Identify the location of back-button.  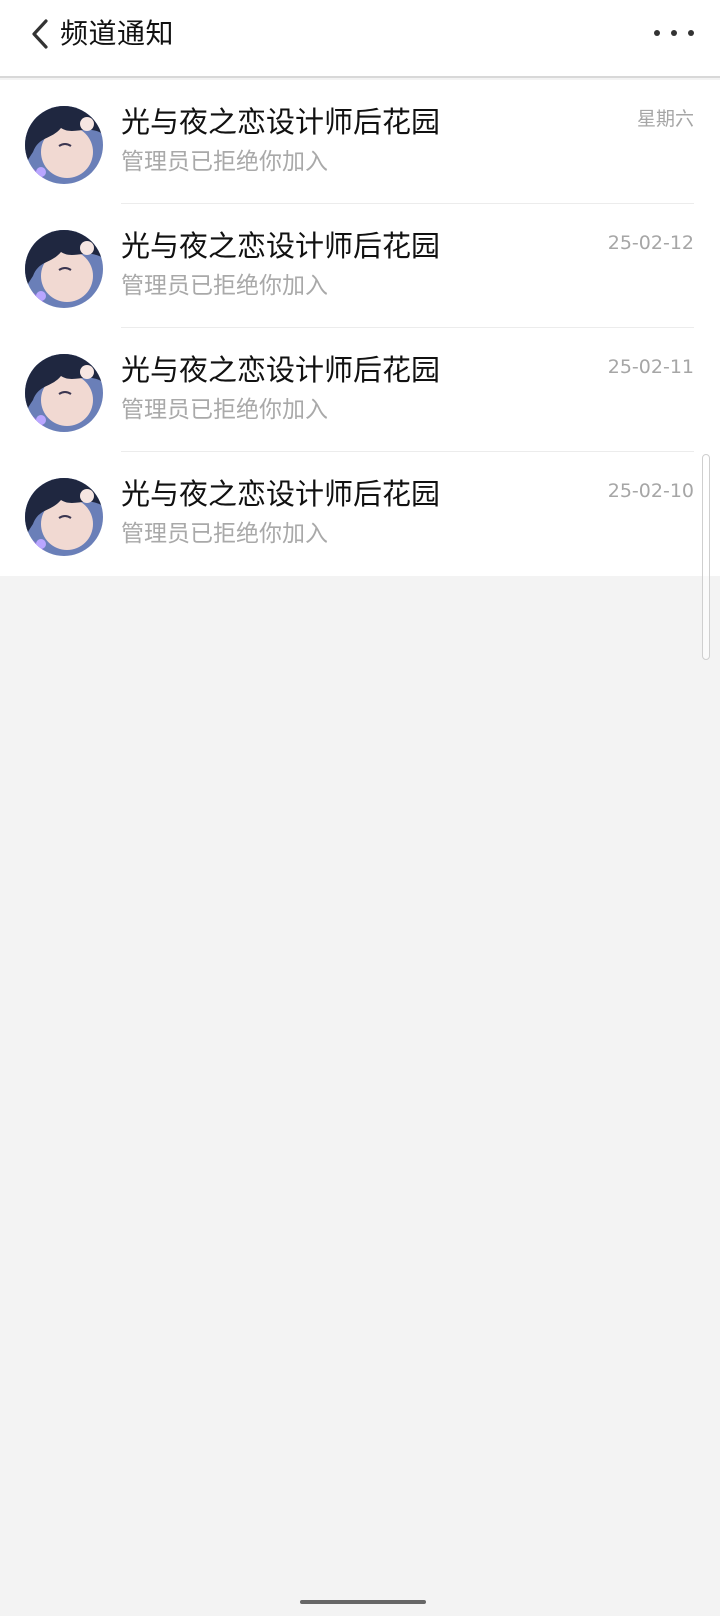
(40, 34).